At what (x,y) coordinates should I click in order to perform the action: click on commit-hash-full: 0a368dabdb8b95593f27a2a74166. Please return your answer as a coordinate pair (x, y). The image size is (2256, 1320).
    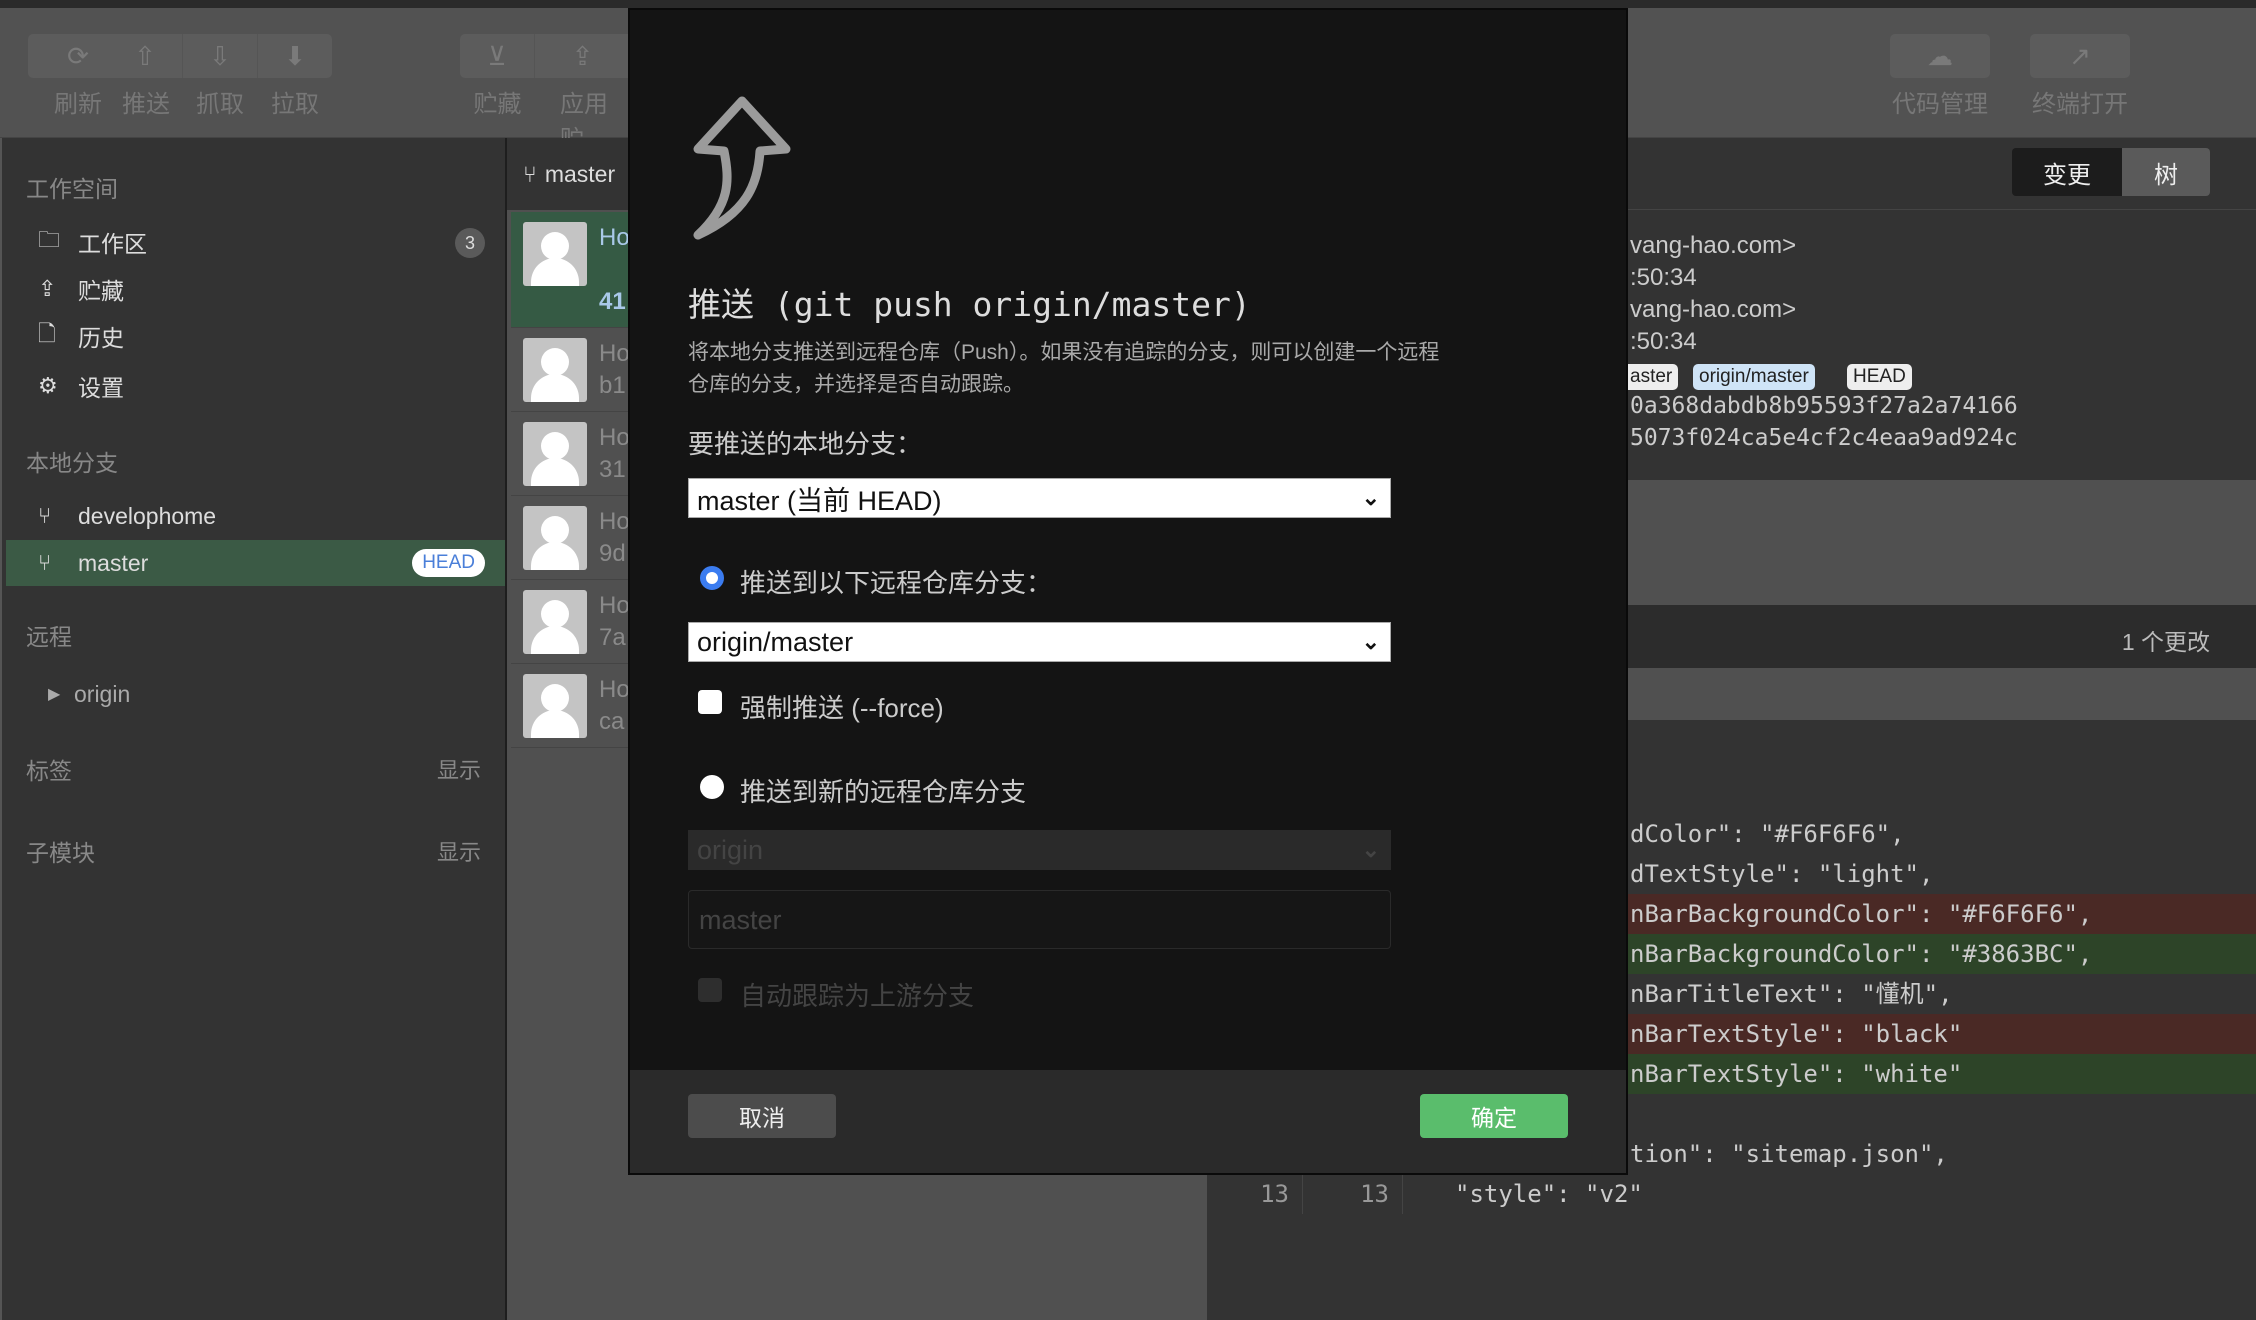
    Looking at the image, I should click on (1824, 406).